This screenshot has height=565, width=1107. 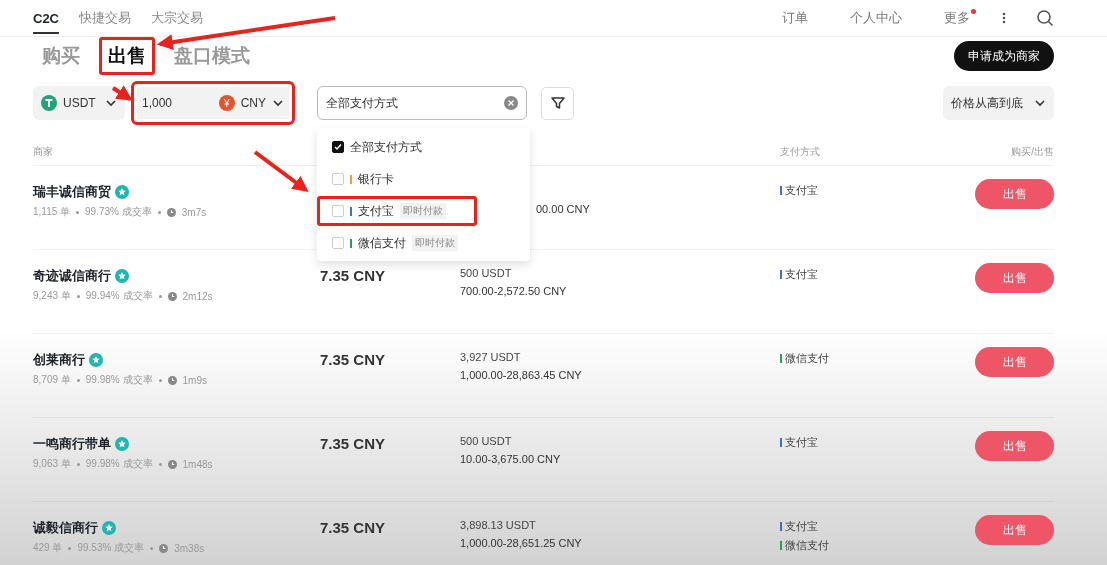 I want to click on release-time: 2m12s, so click(x=197, y=296).